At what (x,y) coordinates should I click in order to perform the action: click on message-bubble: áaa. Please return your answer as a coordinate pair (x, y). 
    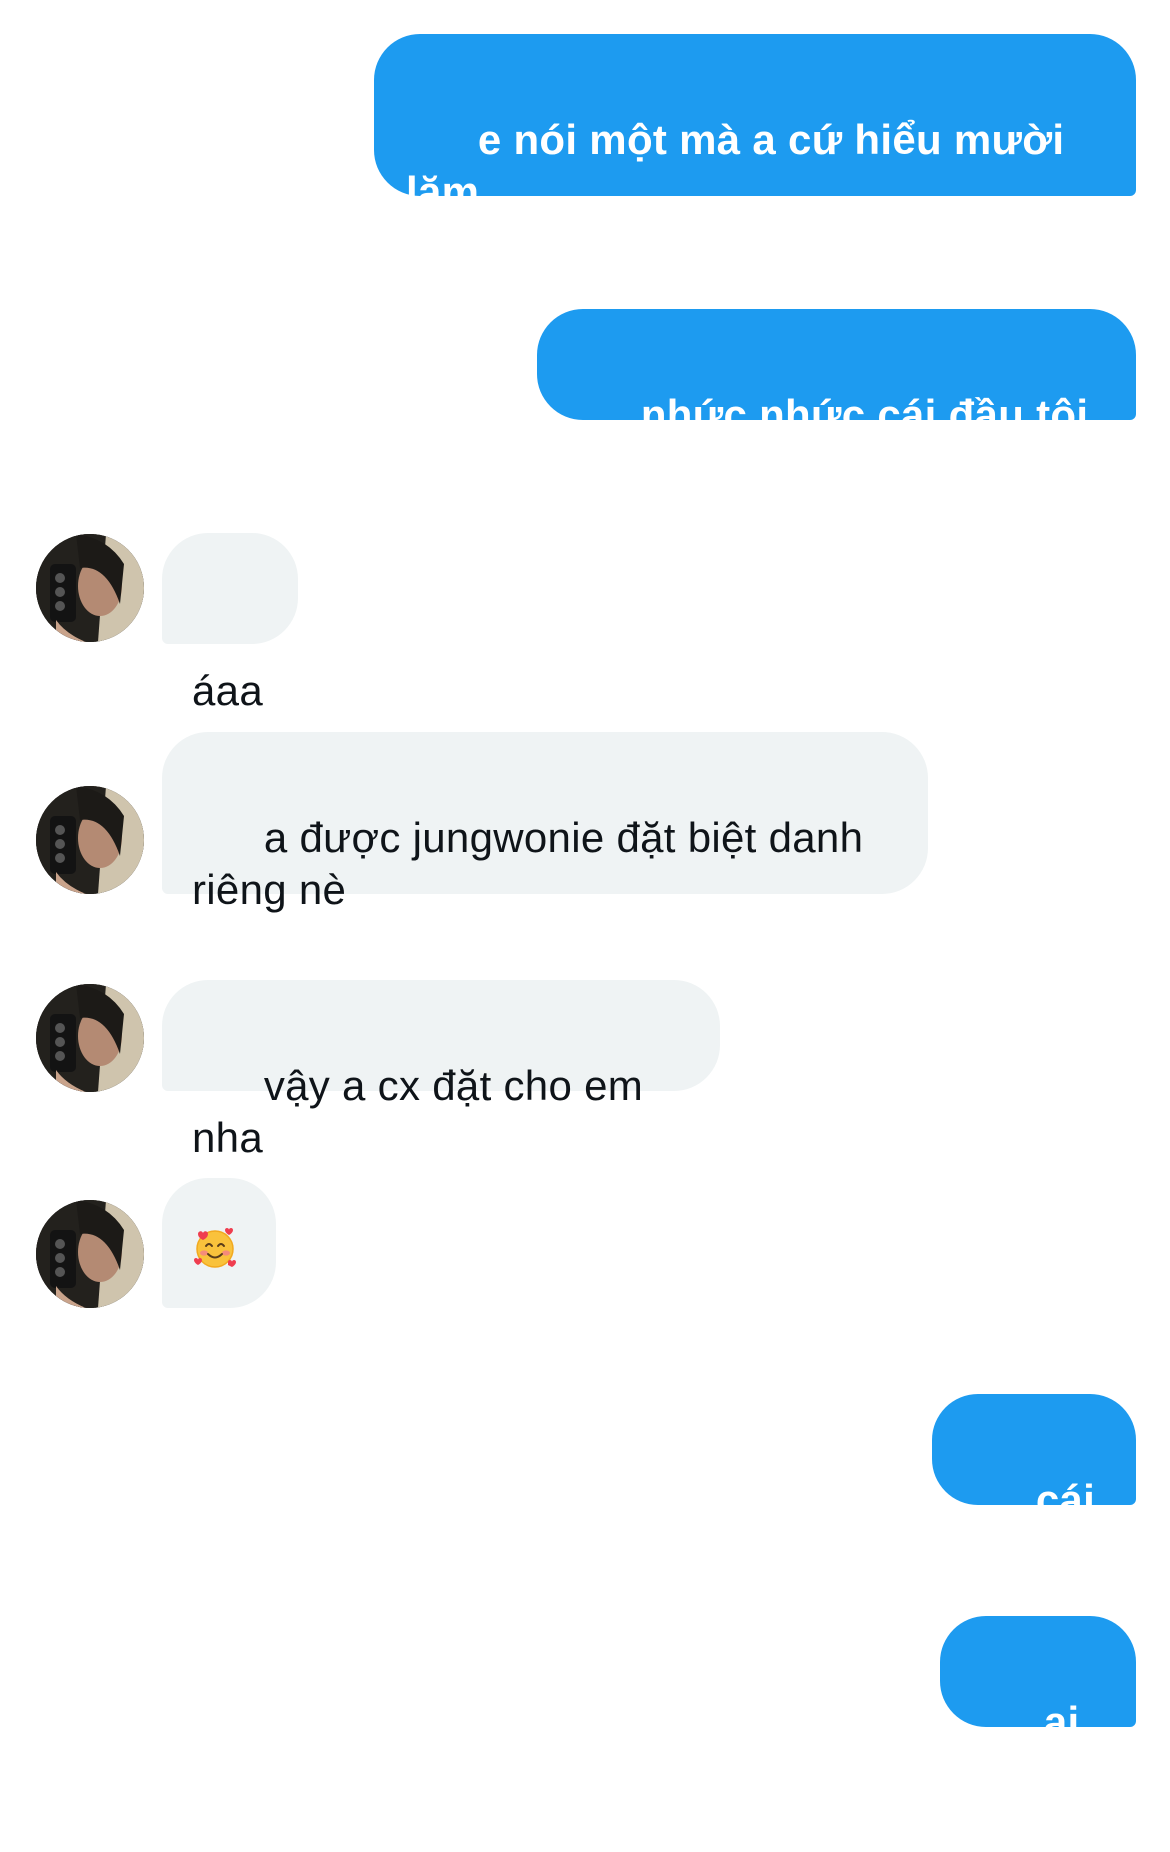
    Looking at the image, I should click on (230, 623).